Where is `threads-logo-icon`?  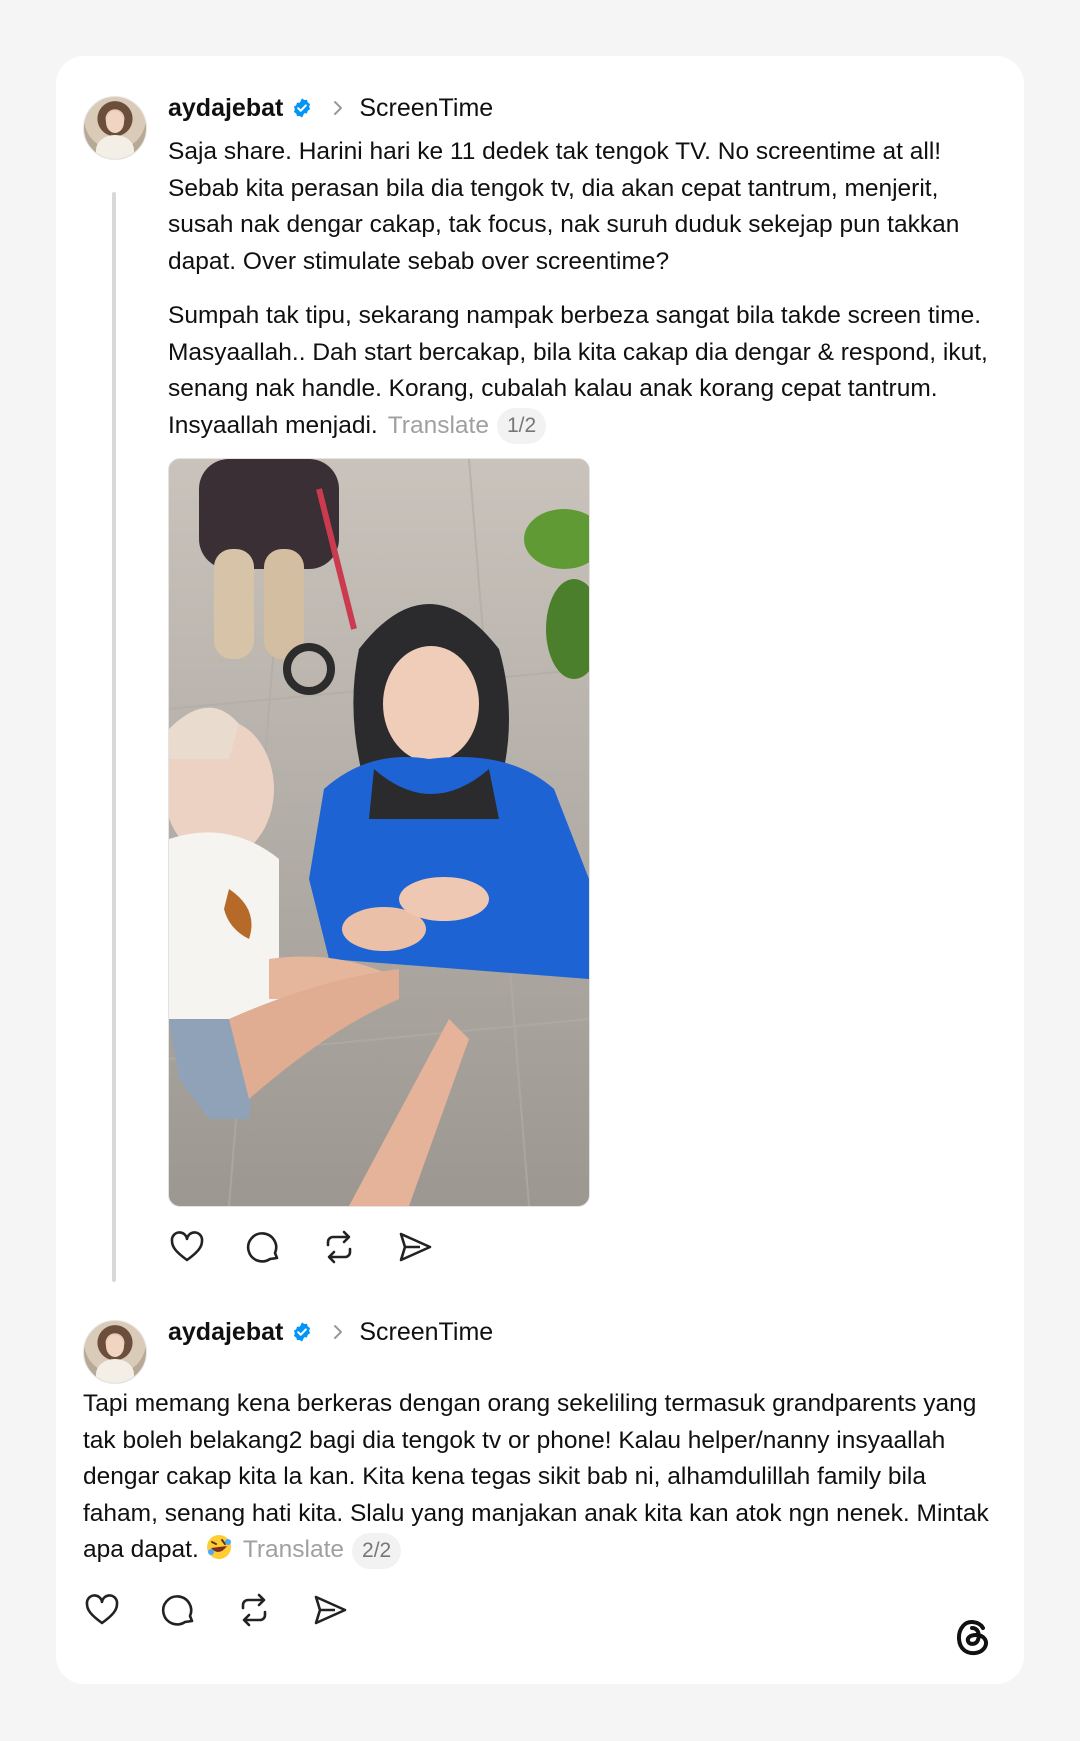 threads-logo-icon is located at coordinates (973, 1637).